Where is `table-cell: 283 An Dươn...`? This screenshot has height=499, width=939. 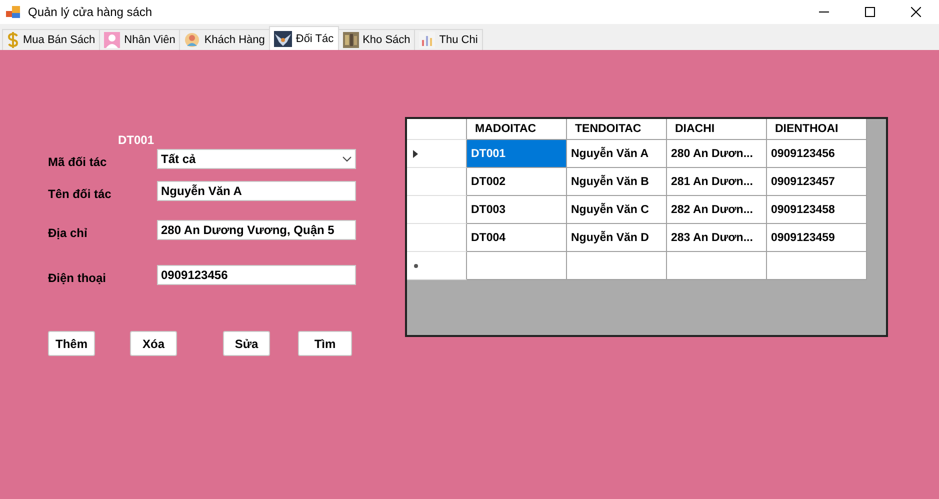
table-cell: 283 An Dươn... is located at coordinates (717, 238).